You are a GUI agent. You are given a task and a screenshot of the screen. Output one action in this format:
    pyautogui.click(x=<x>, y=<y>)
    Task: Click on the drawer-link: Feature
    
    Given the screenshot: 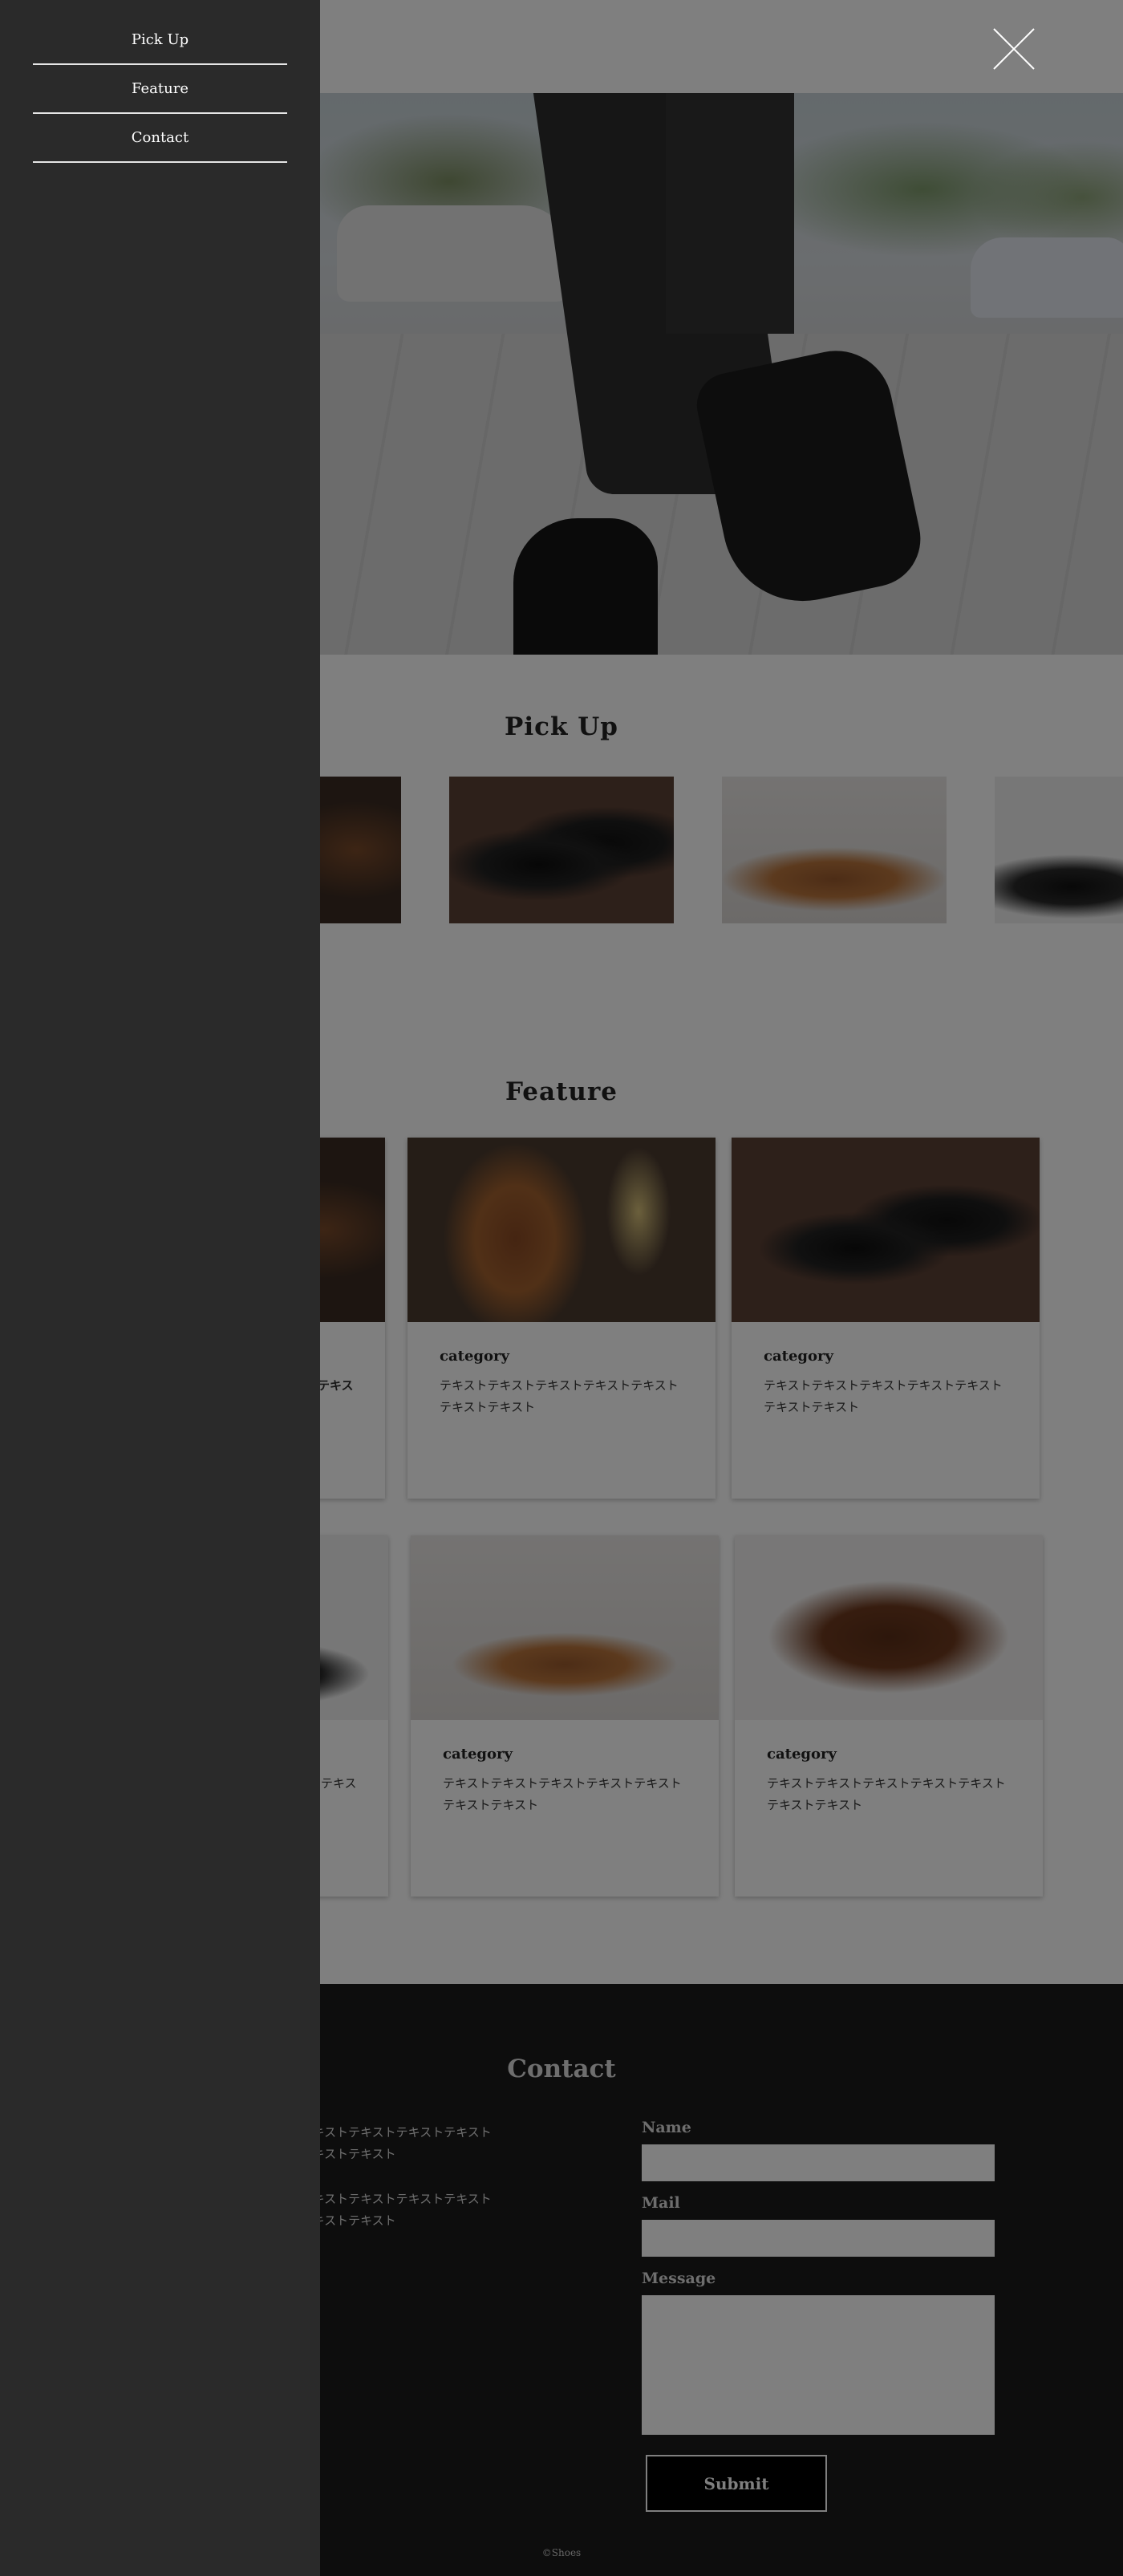 What is the action you would take?
    pyautogui.click(x=160, y=88)
    